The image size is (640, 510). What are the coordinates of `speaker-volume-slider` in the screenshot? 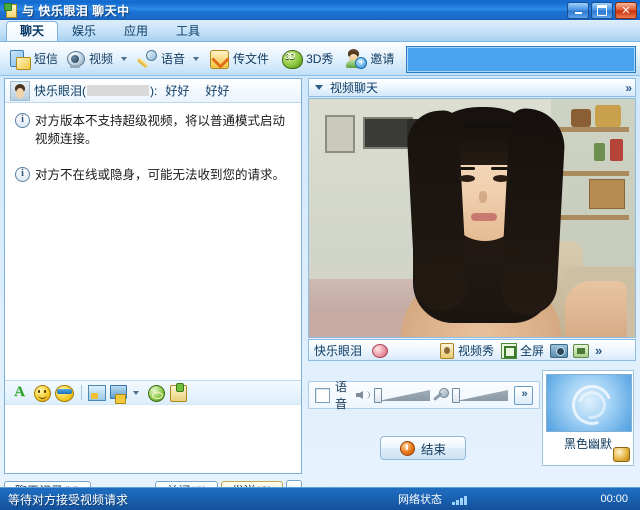 It's located at (402, 395).